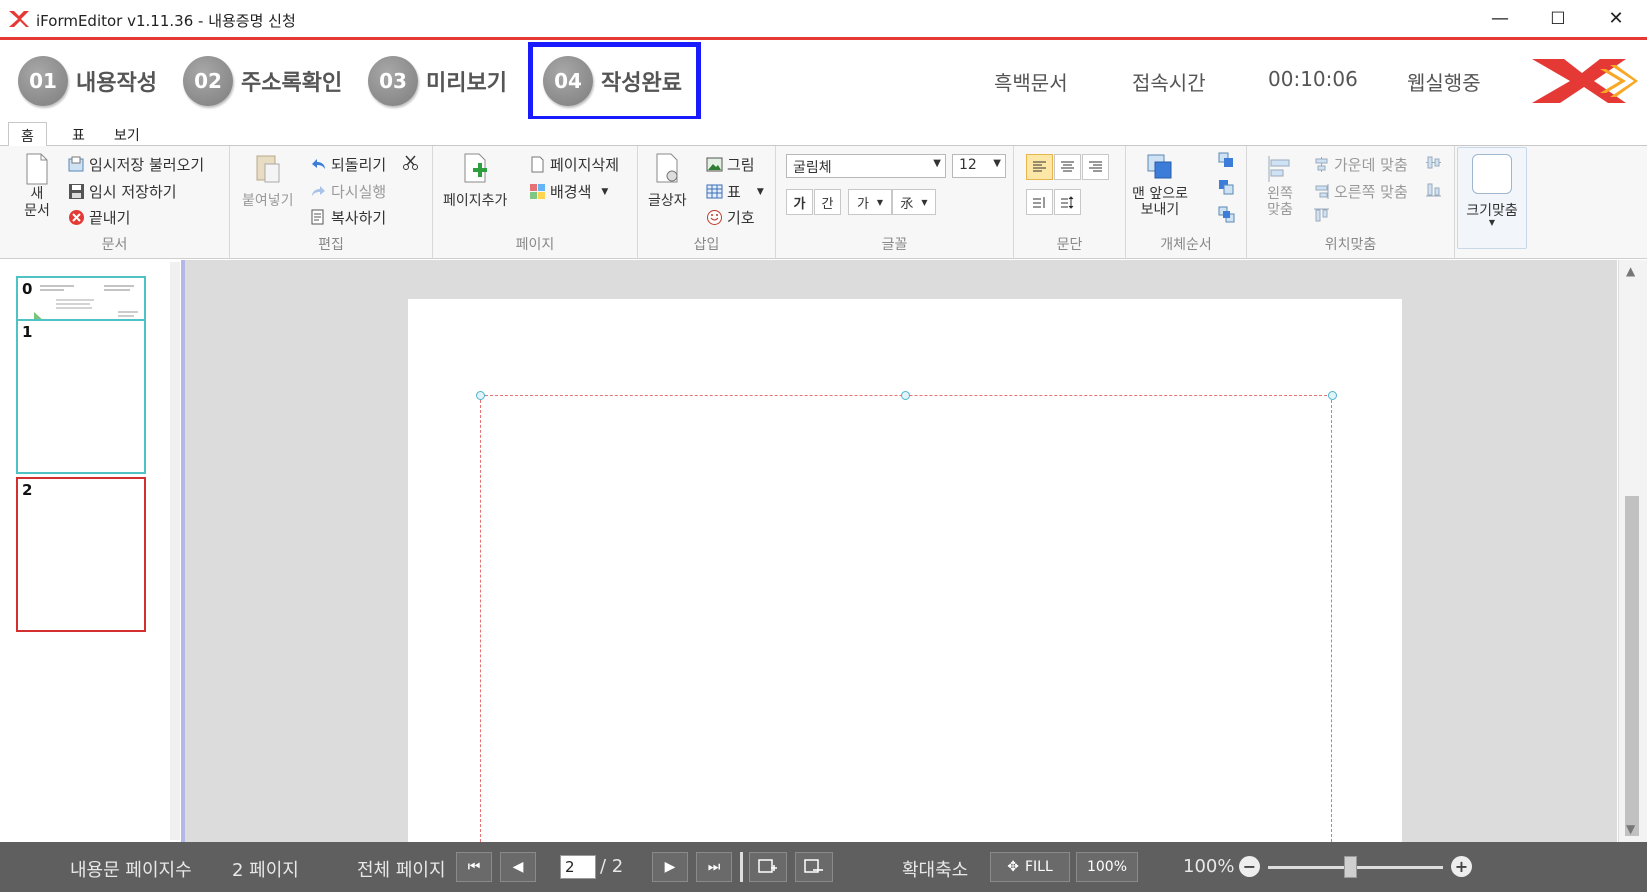 The width and height of the screenshot is (1647, 892). What do you see at coordinates (1500, 18) in the screenshot?
I see `minimize-button: —` at bounding box center [1500, 18].